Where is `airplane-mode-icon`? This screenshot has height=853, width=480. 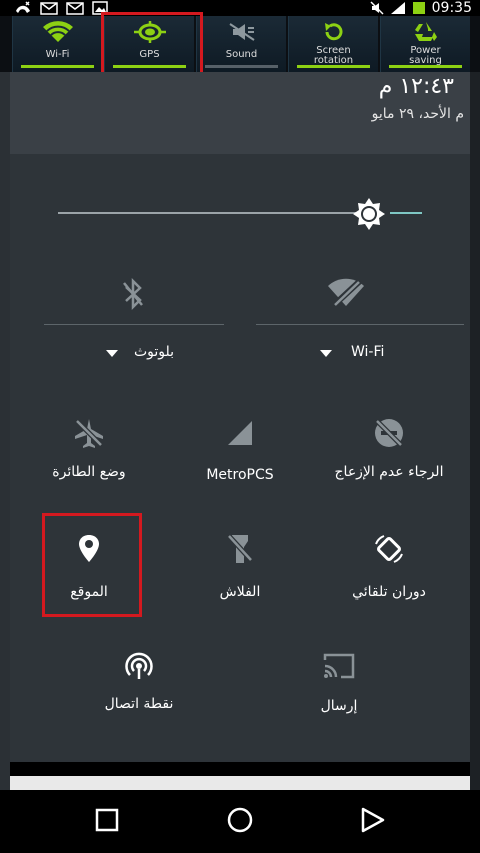 airplane-mode-icon is located at coordinates (89, 433).